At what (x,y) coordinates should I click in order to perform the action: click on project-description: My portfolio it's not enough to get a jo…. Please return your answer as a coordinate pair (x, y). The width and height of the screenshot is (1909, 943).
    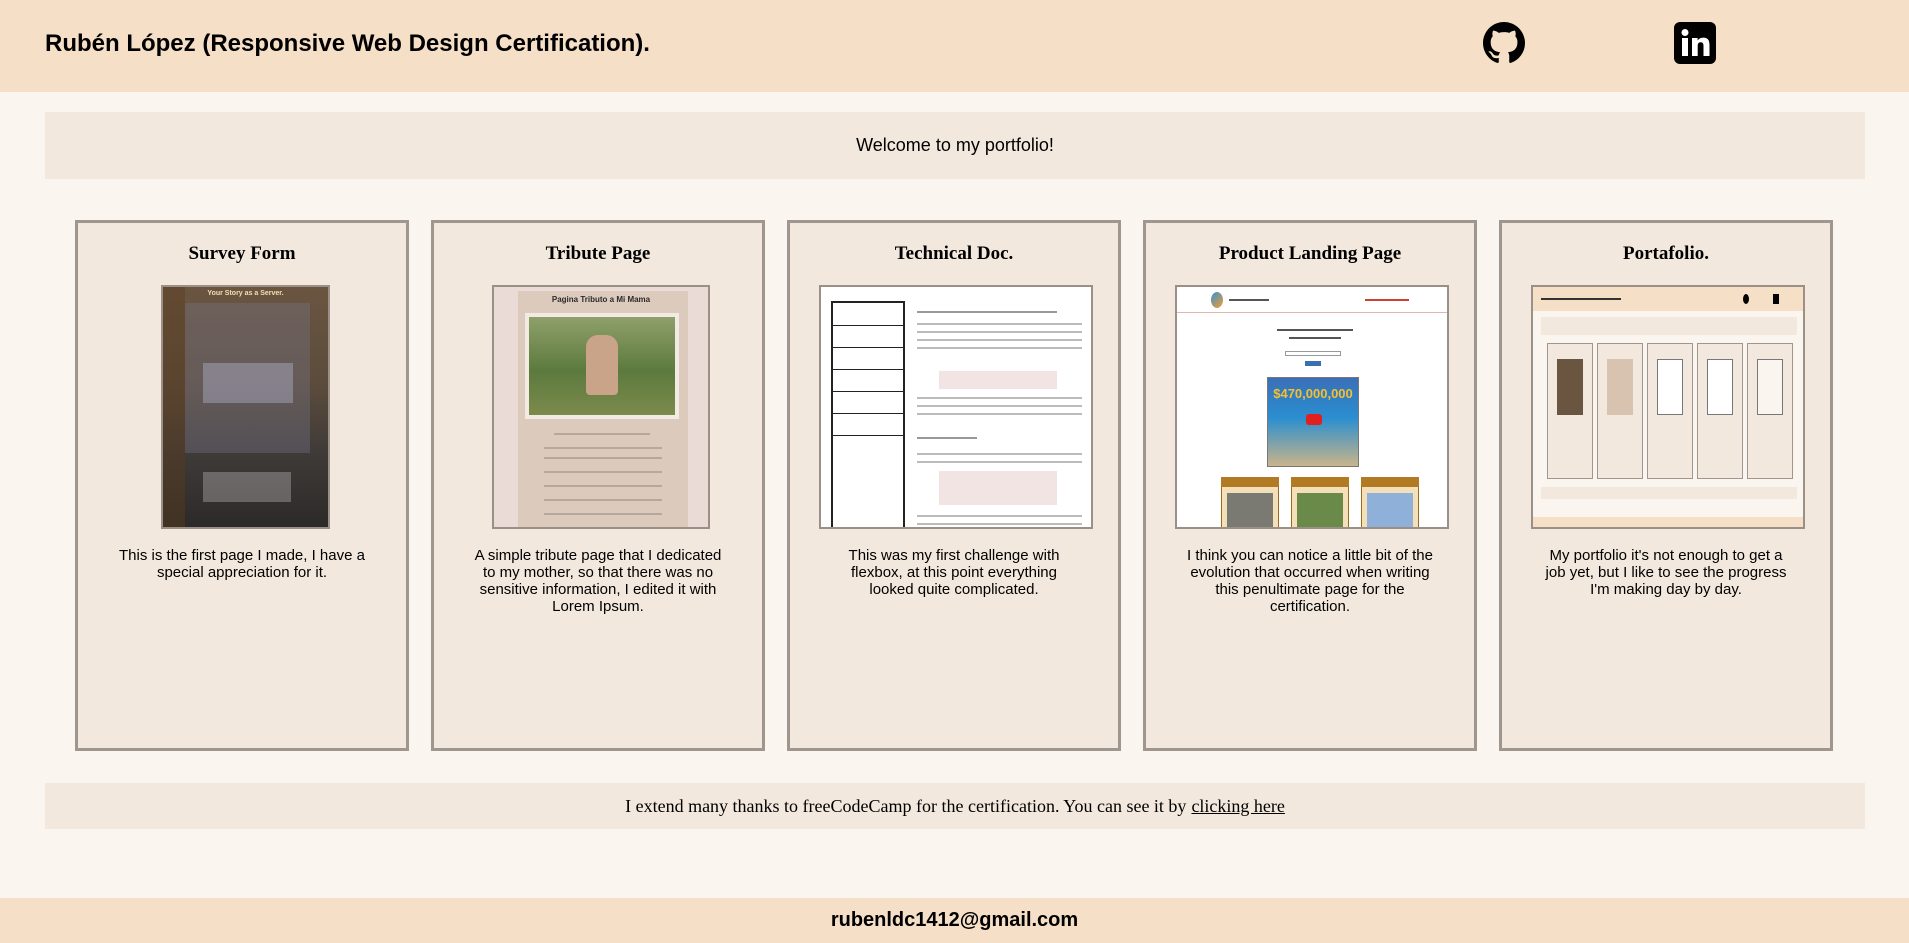
    Looking at the image, I should click on (1666, 572).